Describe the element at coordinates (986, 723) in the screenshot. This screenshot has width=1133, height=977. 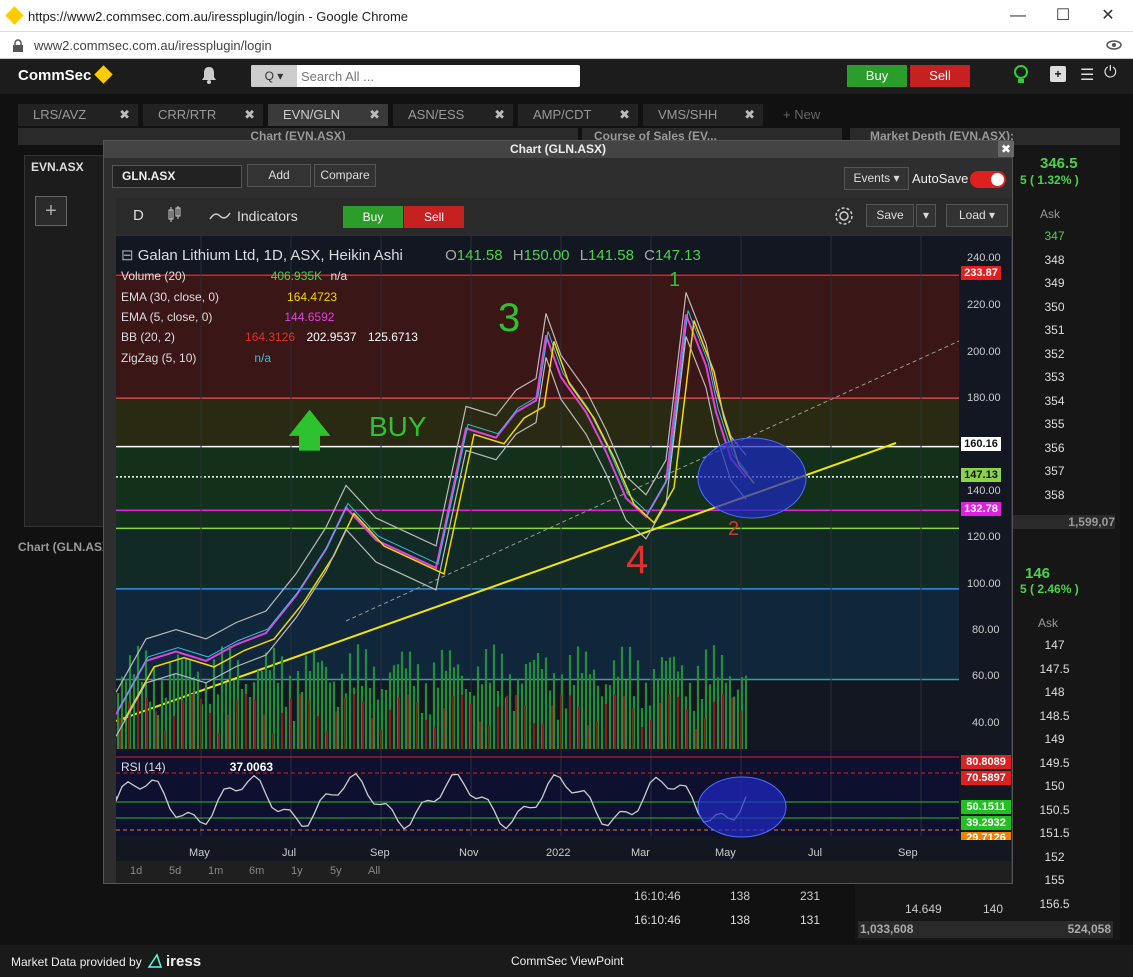
I see `price-axis-label: 40.00` at that location.